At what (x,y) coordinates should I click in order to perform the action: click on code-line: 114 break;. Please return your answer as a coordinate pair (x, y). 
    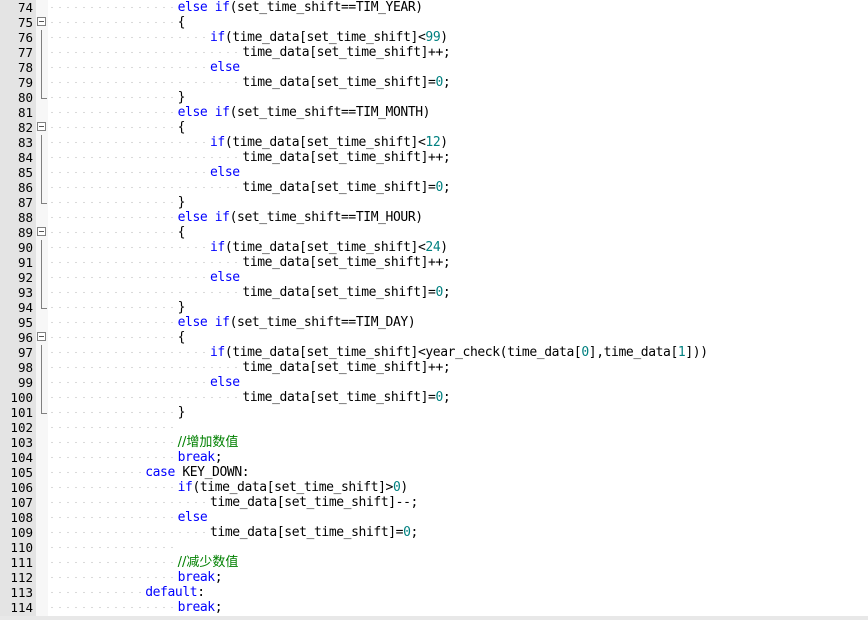
    Looking at the image, I should click on (439, 607).